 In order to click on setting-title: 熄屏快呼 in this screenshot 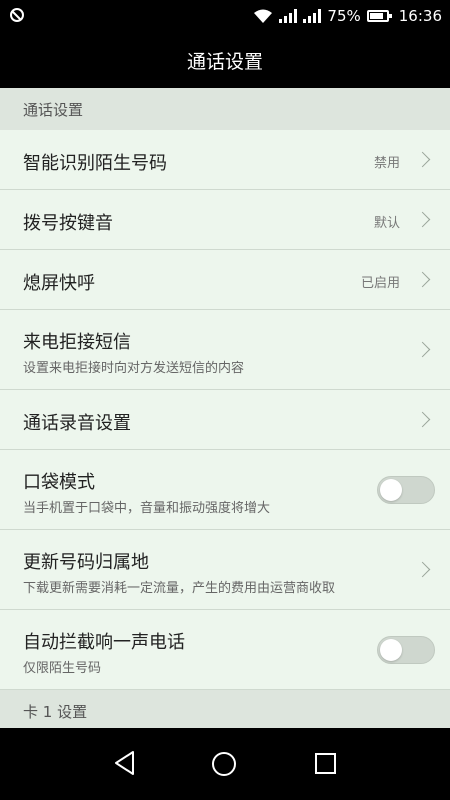, I will do `click(59, 283)`.